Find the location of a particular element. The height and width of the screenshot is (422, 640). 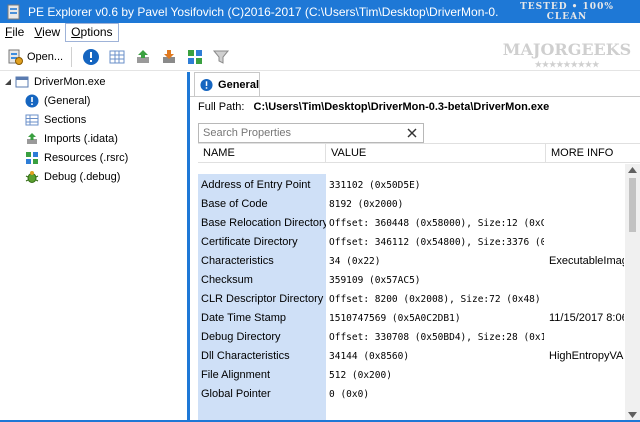

tree-item-resources: Resources (.rsrc) is located at coordinates (76, 157).